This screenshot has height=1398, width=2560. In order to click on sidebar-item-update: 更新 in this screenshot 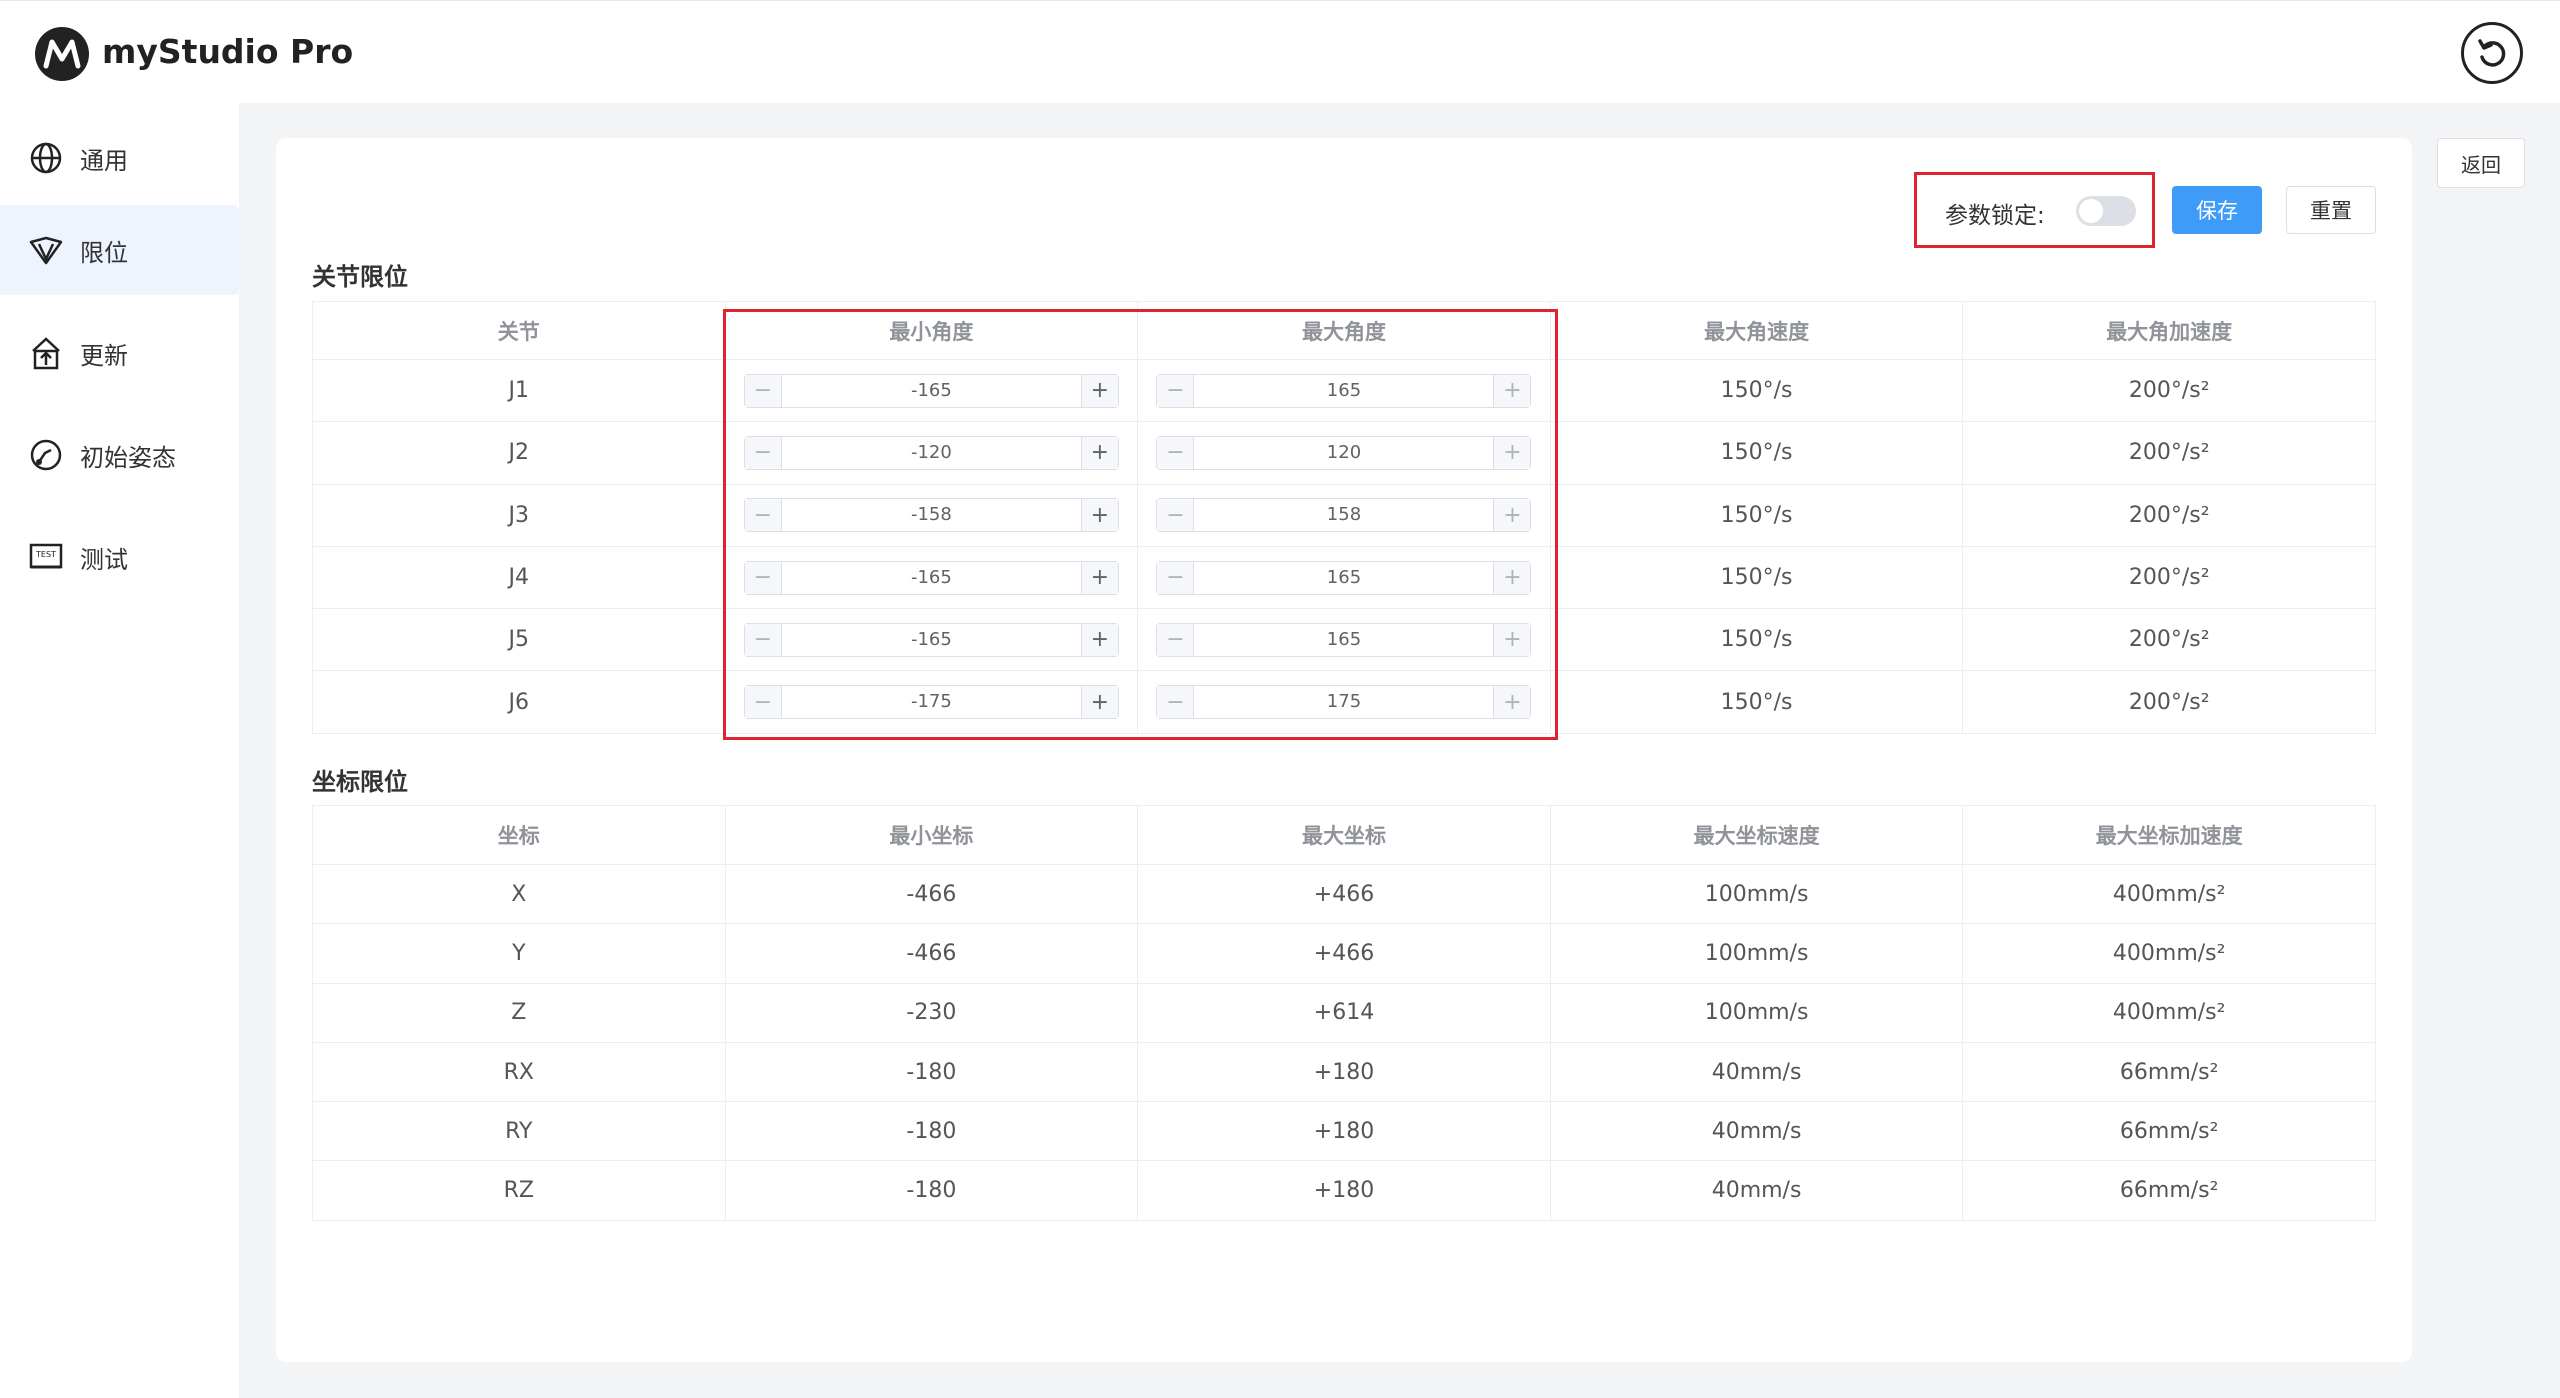, I will do `click(119, 353)`.